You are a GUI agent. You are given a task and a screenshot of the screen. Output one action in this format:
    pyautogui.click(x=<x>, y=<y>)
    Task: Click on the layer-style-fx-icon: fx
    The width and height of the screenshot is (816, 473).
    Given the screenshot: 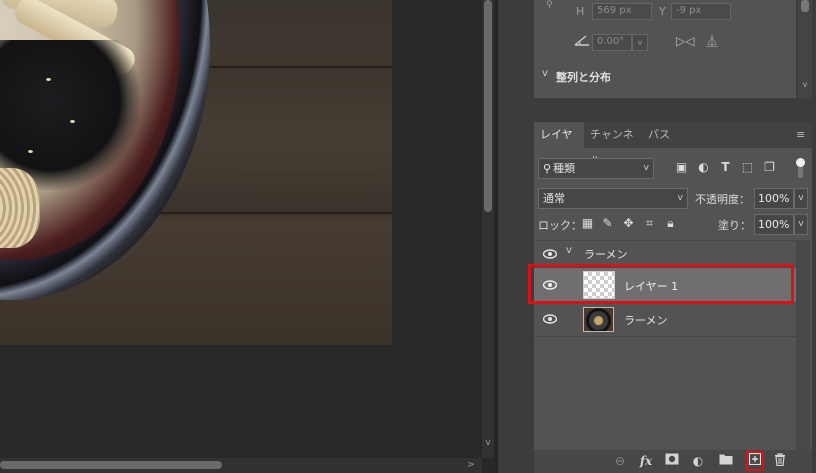 What is the action you would take?
    pyautogui.click(x=646, y=461)
    